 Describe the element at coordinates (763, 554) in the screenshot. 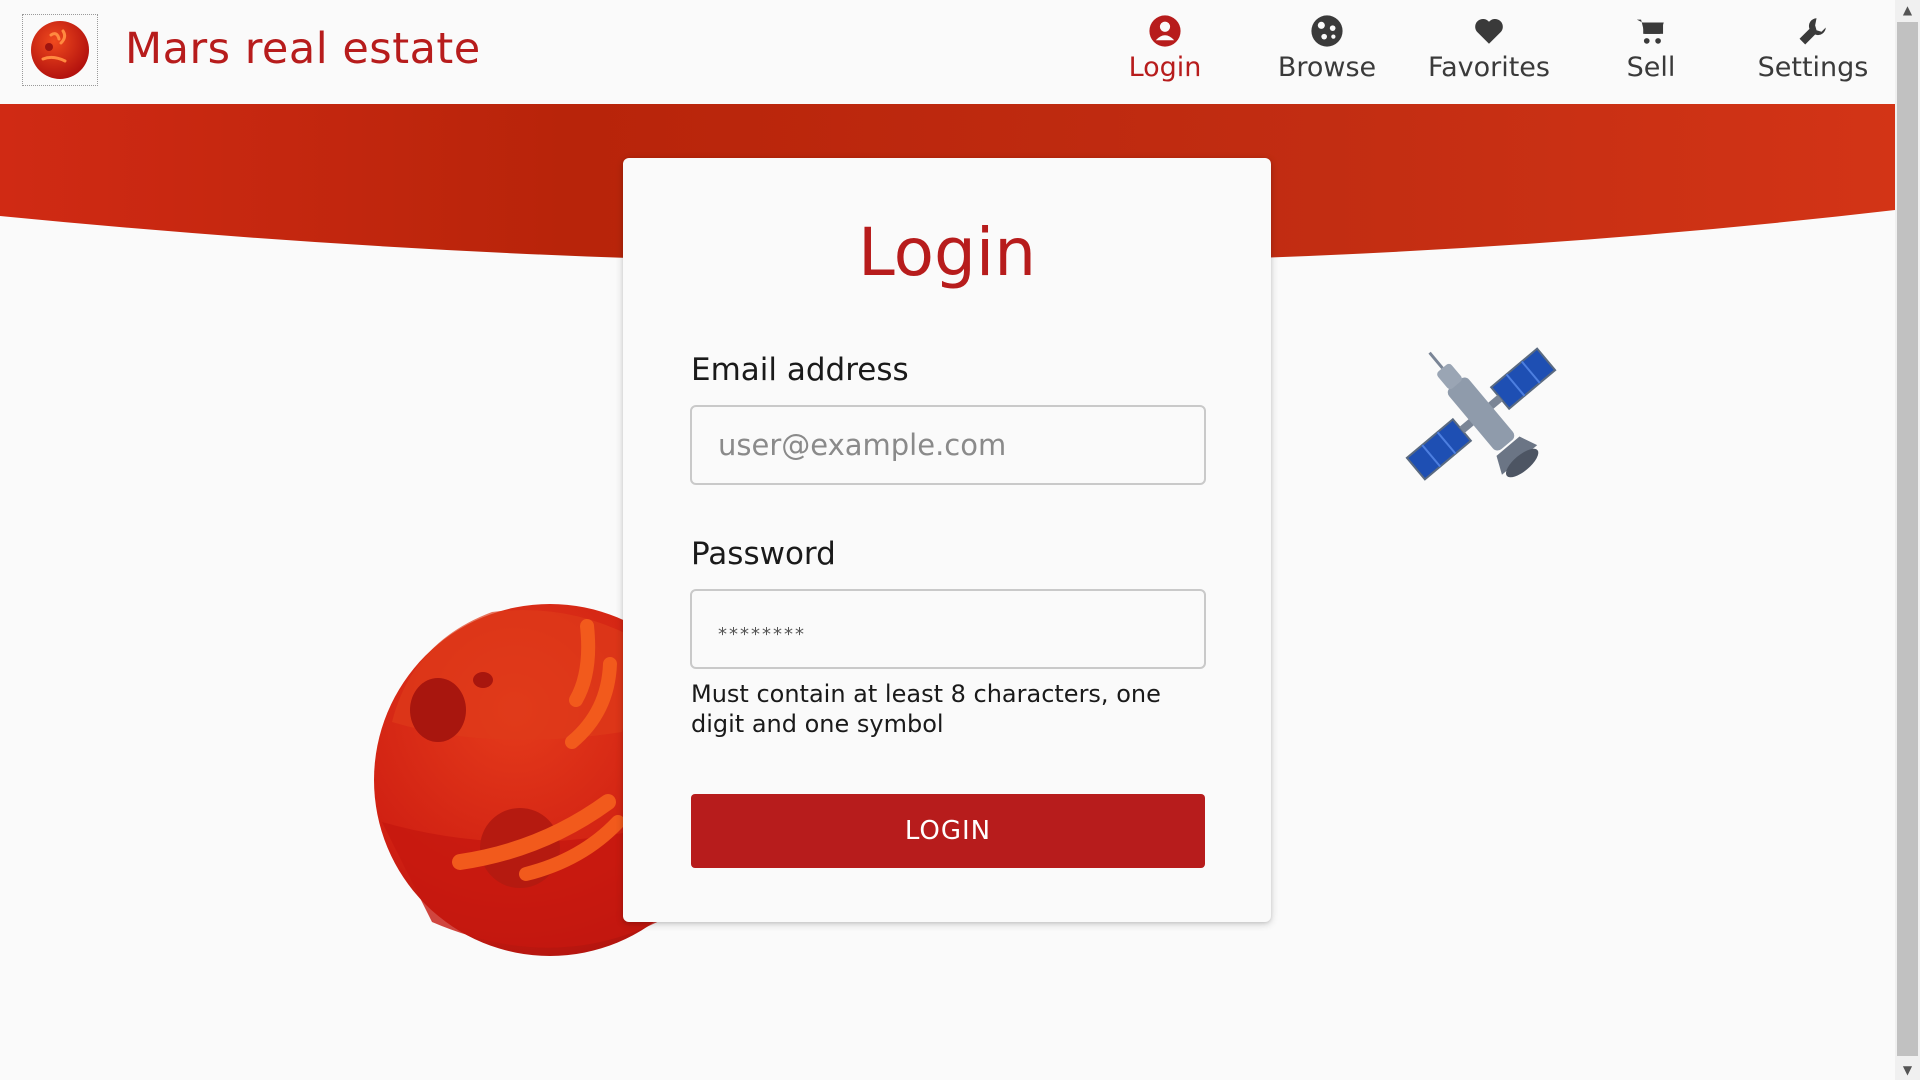

I see `password-label: Password` at that location.